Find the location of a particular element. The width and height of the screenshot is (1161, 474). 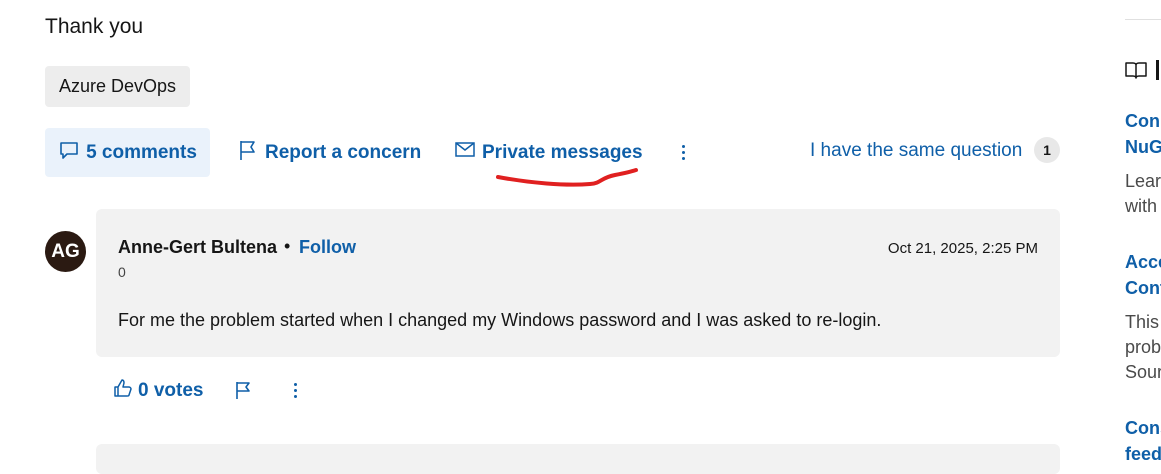

vote-button: 0 votes is located at coordinates (158, 391).